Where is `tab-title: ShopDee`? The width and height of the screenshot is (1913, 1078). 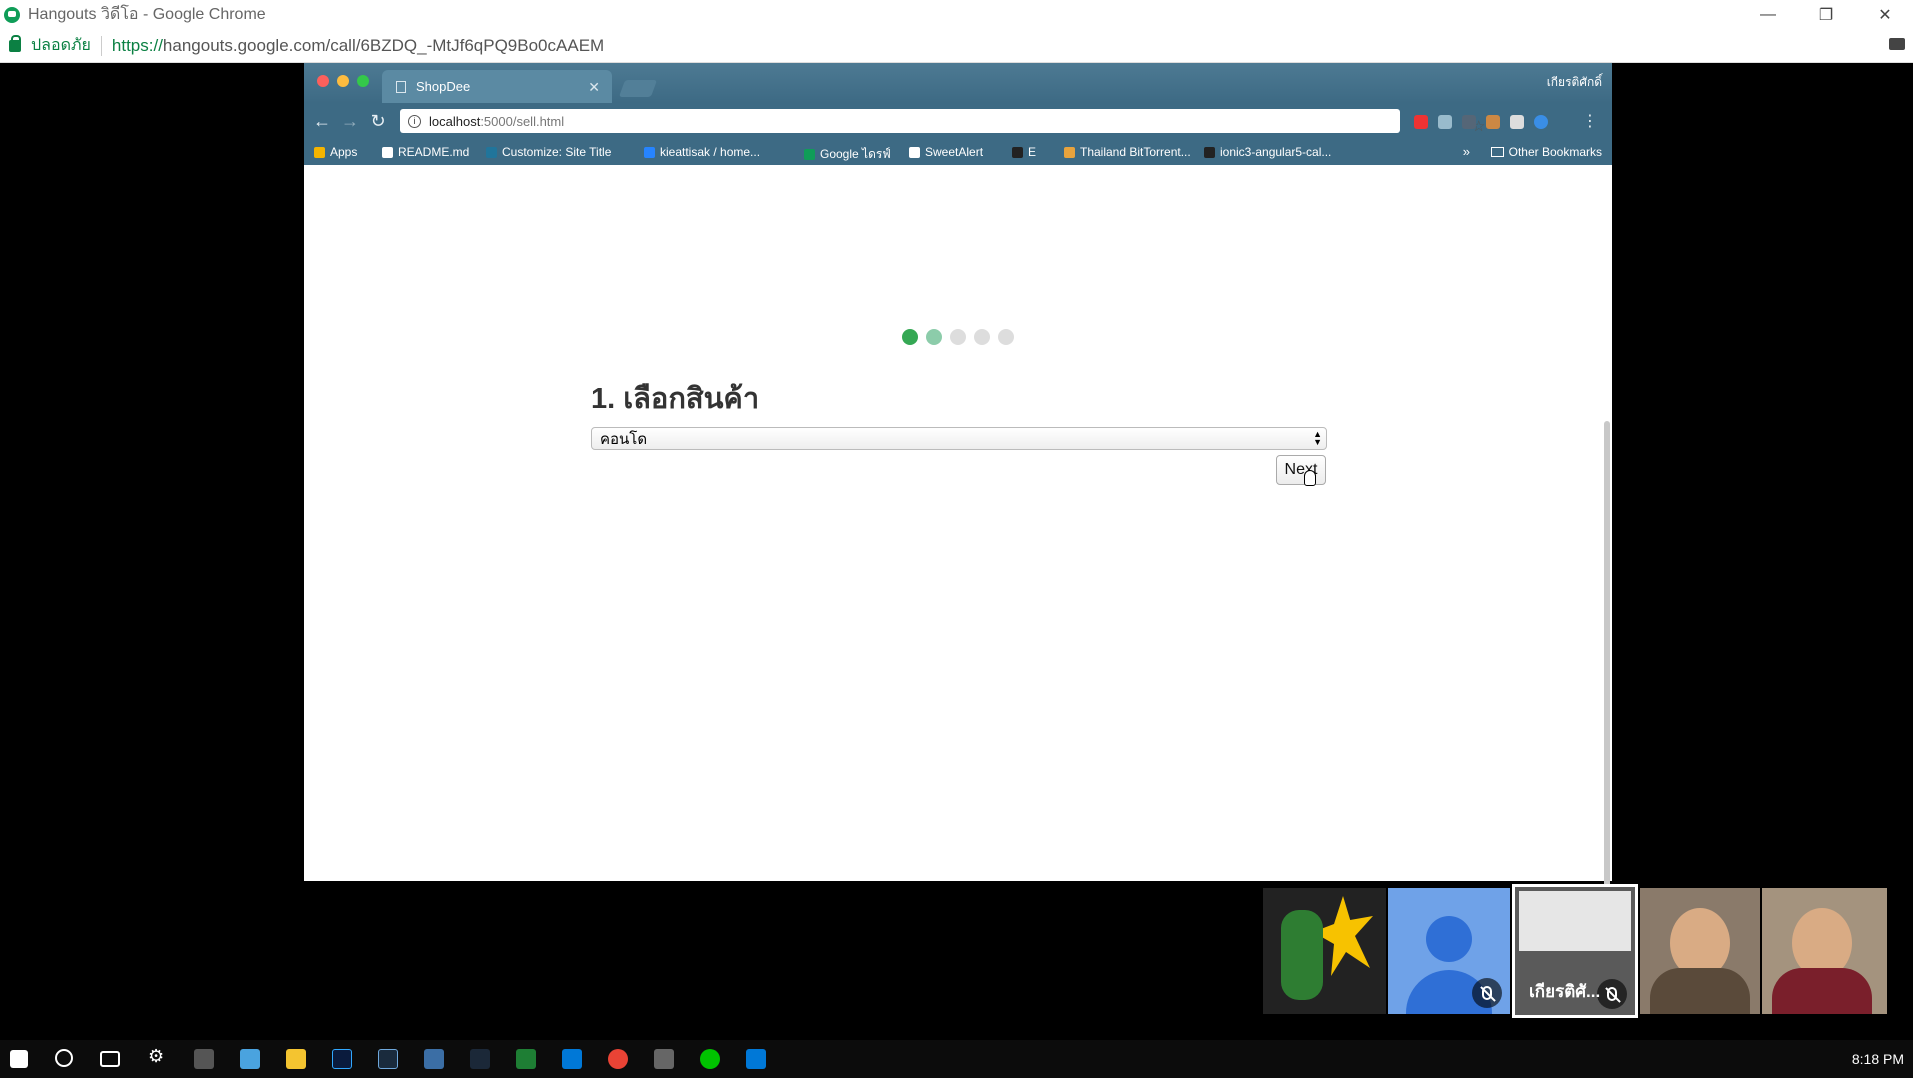
tab-title: ShopDee is located at coordinates (443, 86).